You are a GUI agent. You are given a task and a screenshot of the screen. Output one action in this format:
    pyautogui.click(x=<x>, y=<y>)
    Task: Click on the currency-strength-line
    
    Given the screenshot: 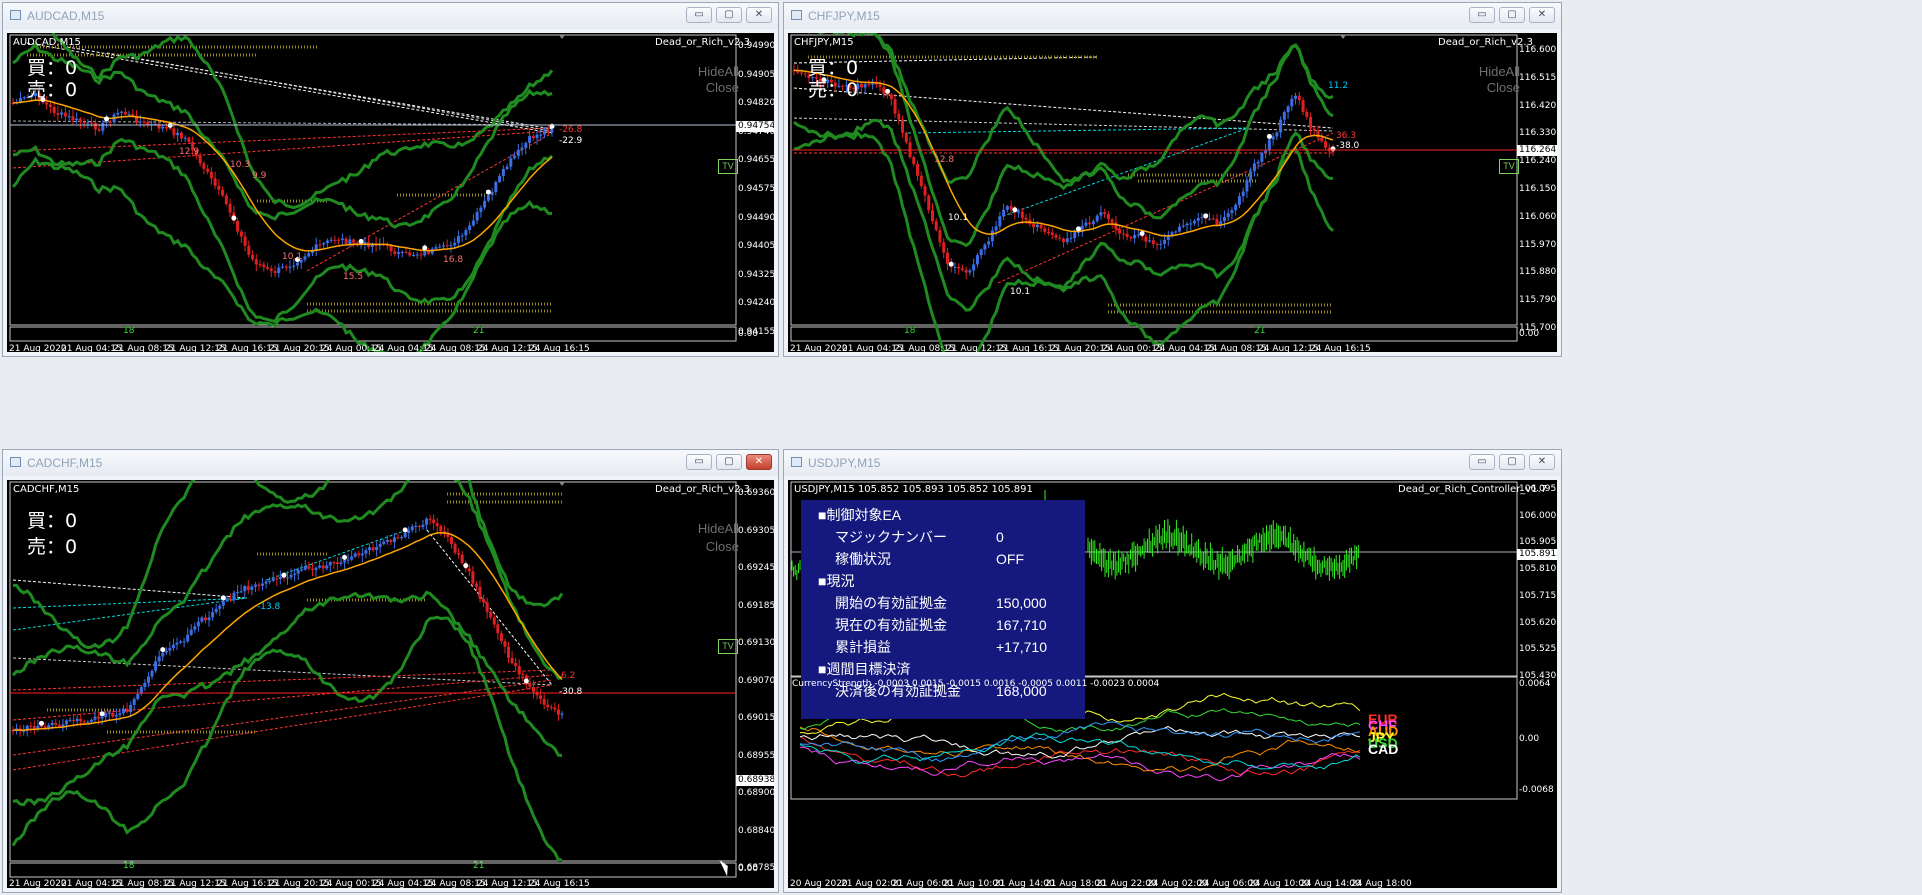 What is the action you would take?
    pyautogui.click(x=1080, y=764)
    